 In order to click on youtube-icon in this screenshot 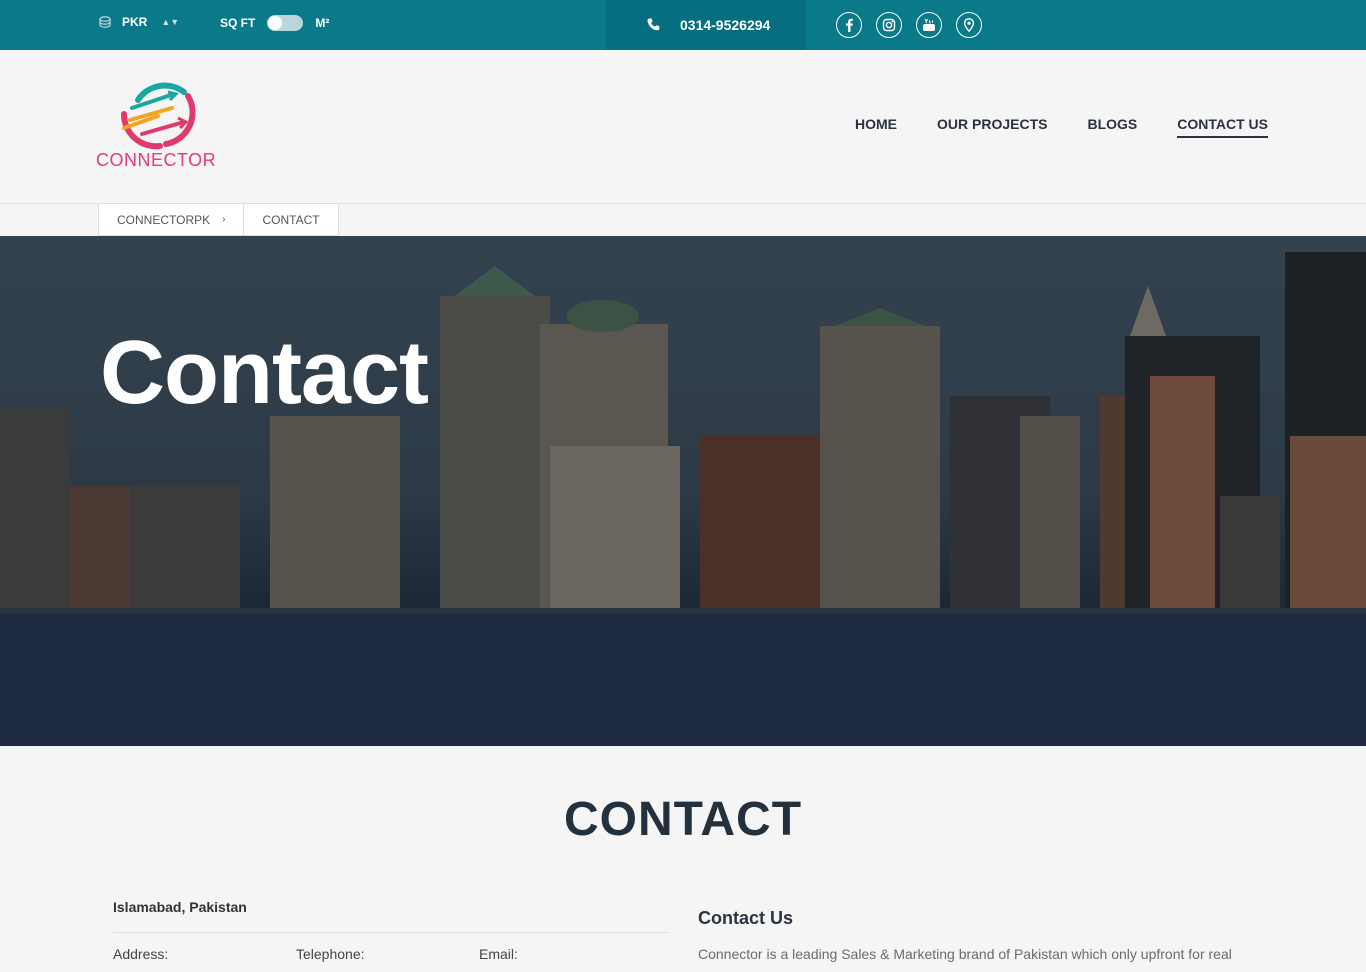, I will do `click(929, 25)`.